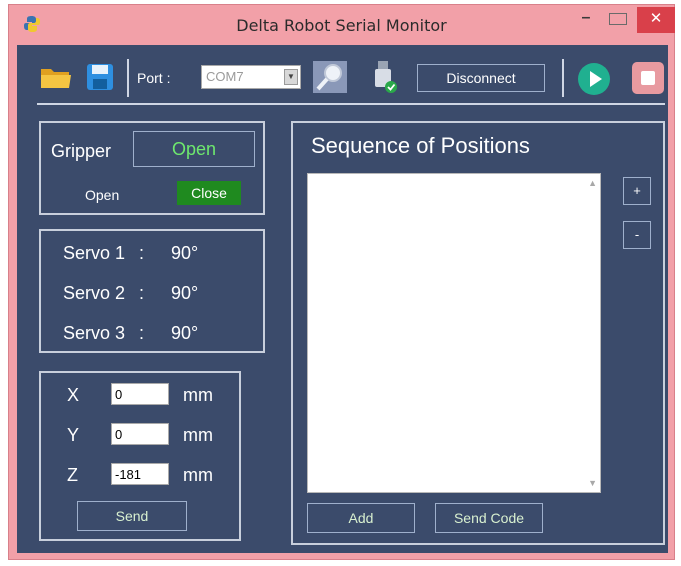 The width and height of the screenshot is (681, 566). Describe the element at coordinates (140, 434) in the screenshot. I see `y-coordinate-input: 0` at that location.